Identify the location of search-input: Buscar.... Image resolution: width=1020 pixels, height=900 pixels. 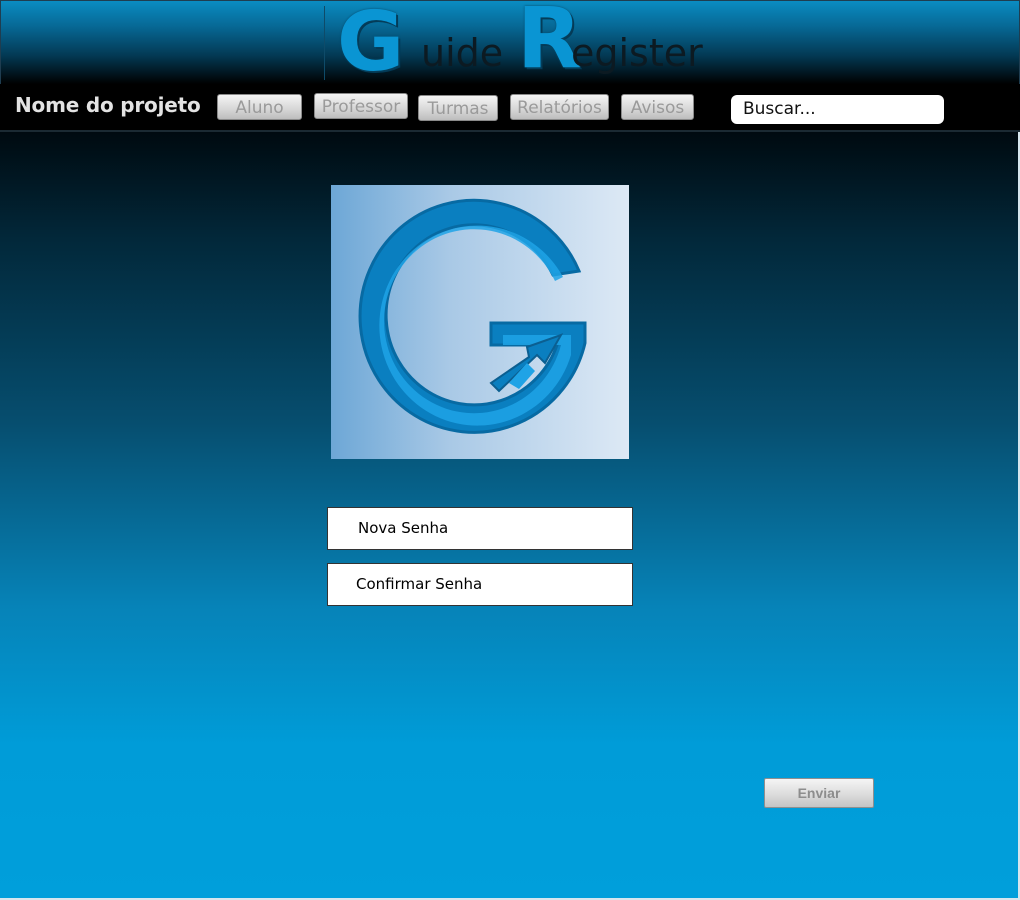
(837, 109).